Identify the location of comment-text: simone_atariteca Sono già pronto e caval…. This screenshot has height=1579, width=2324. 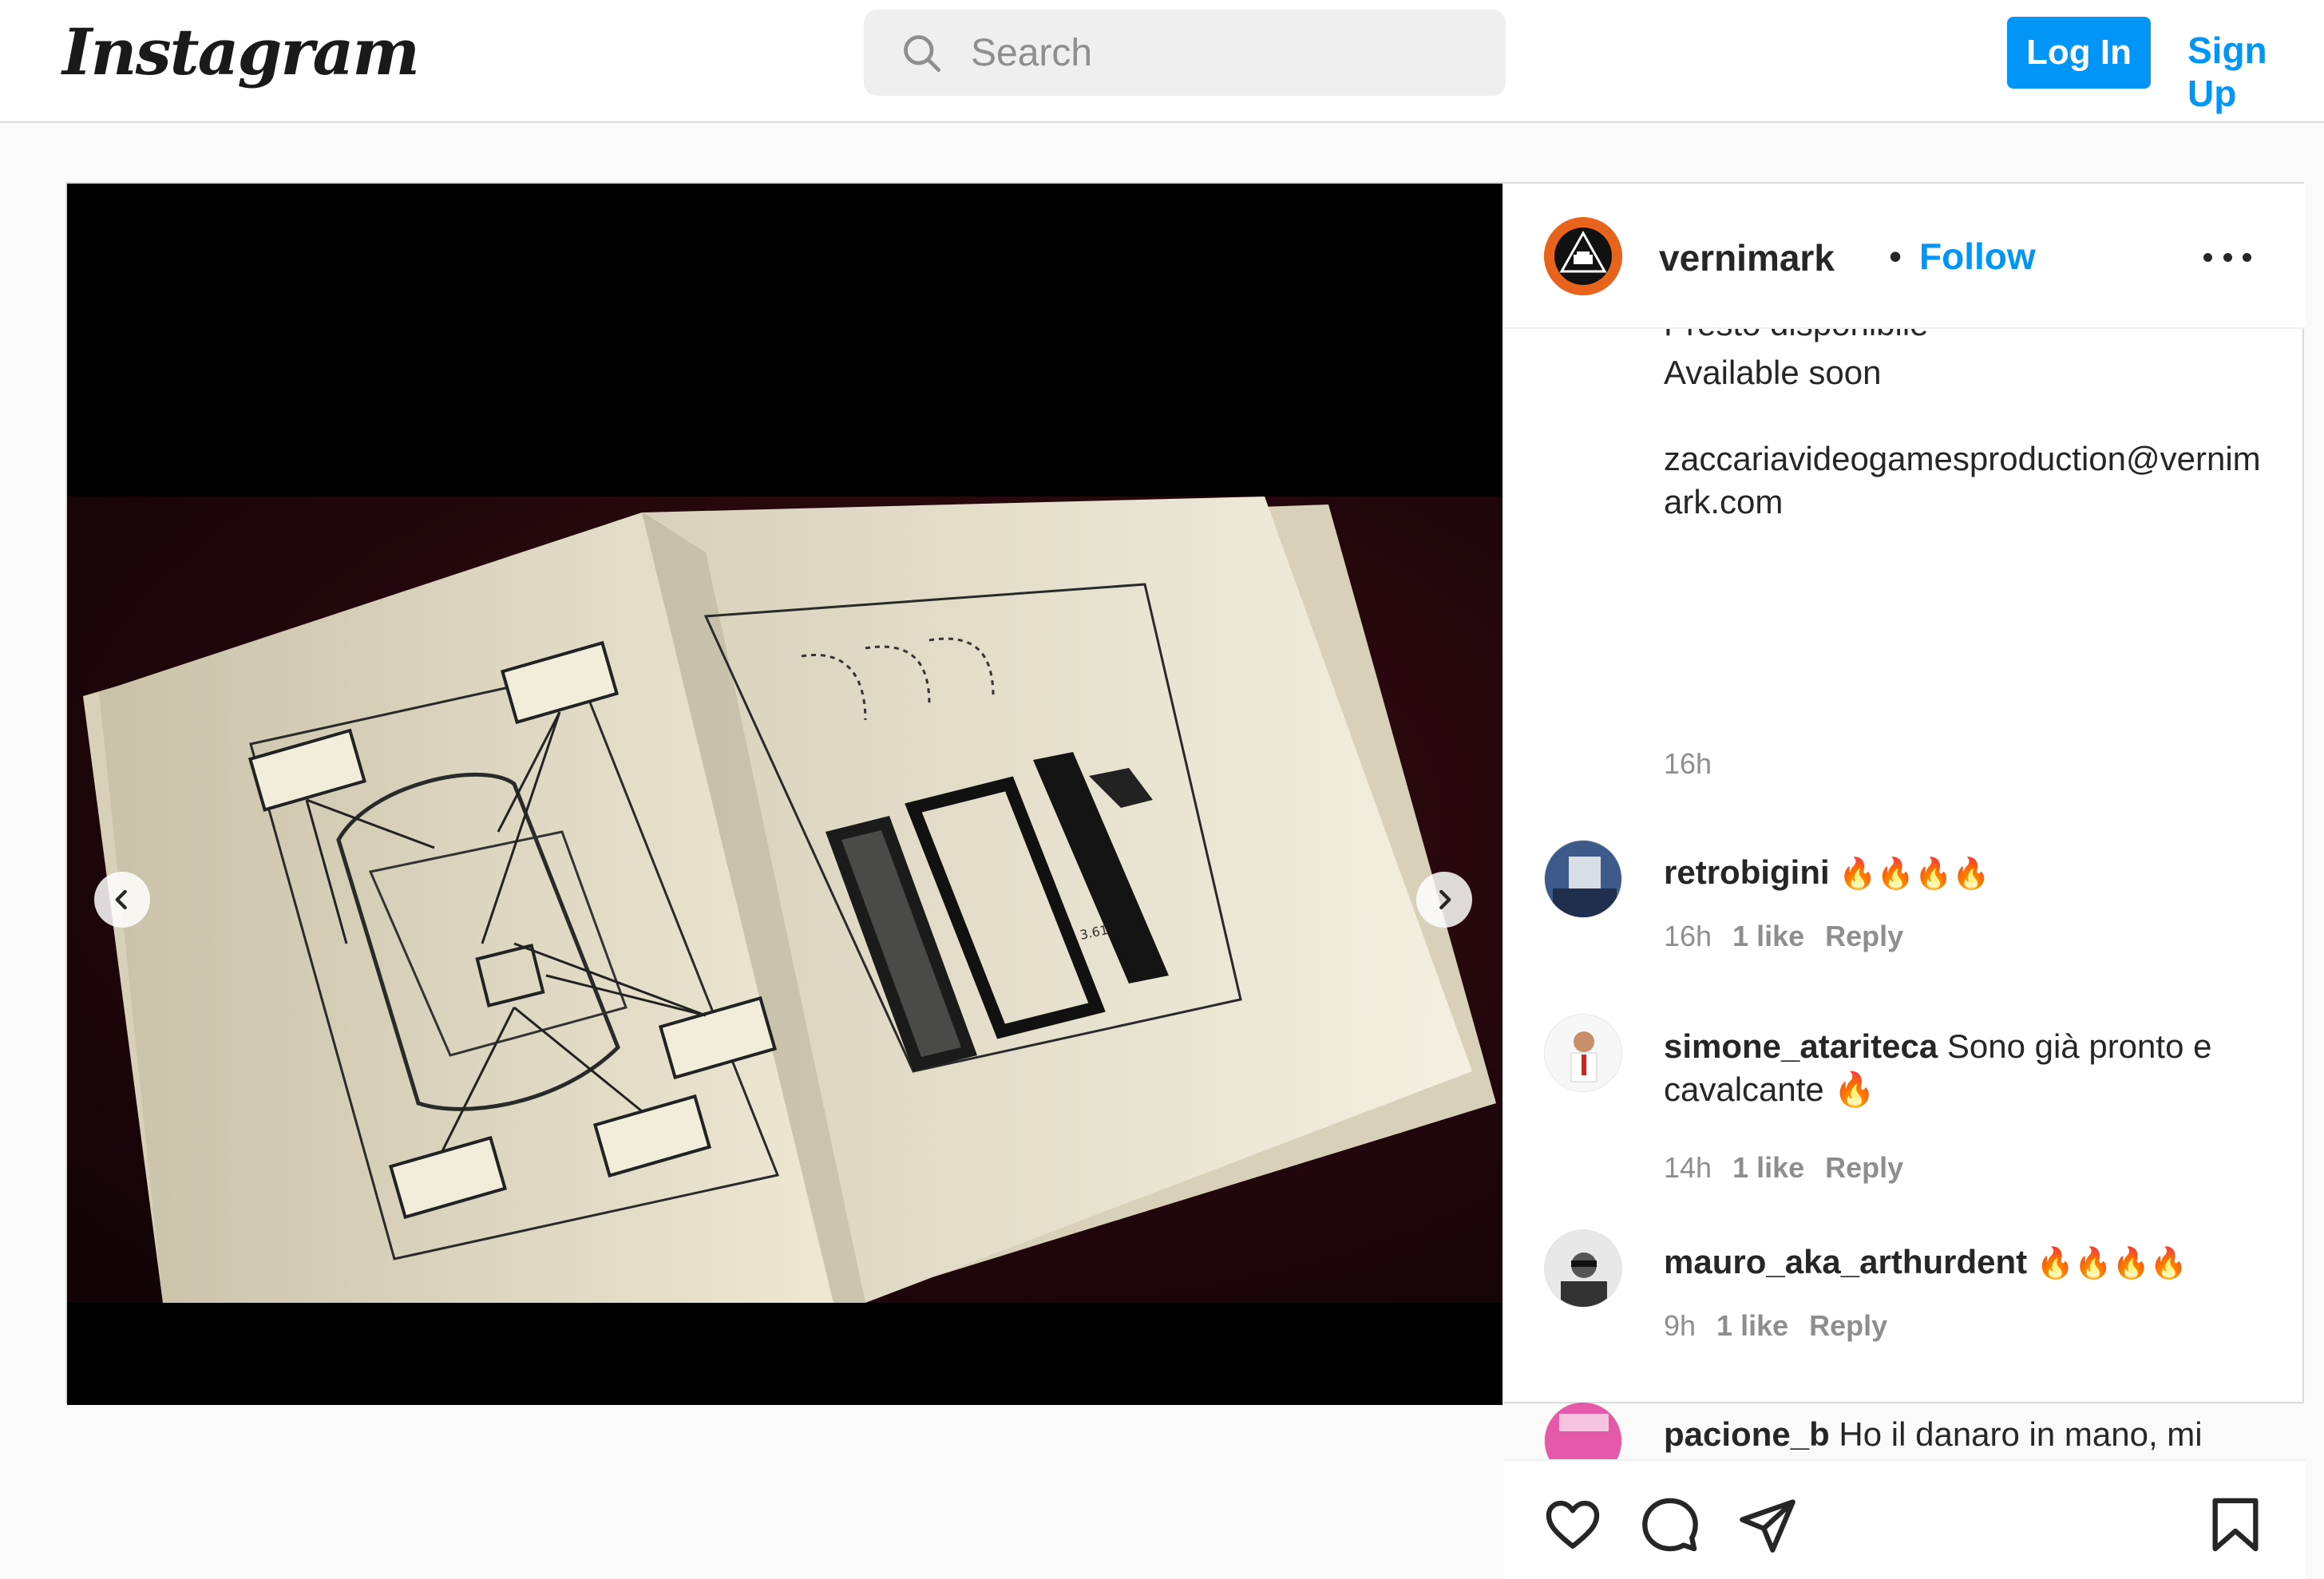
(1967, 1068).